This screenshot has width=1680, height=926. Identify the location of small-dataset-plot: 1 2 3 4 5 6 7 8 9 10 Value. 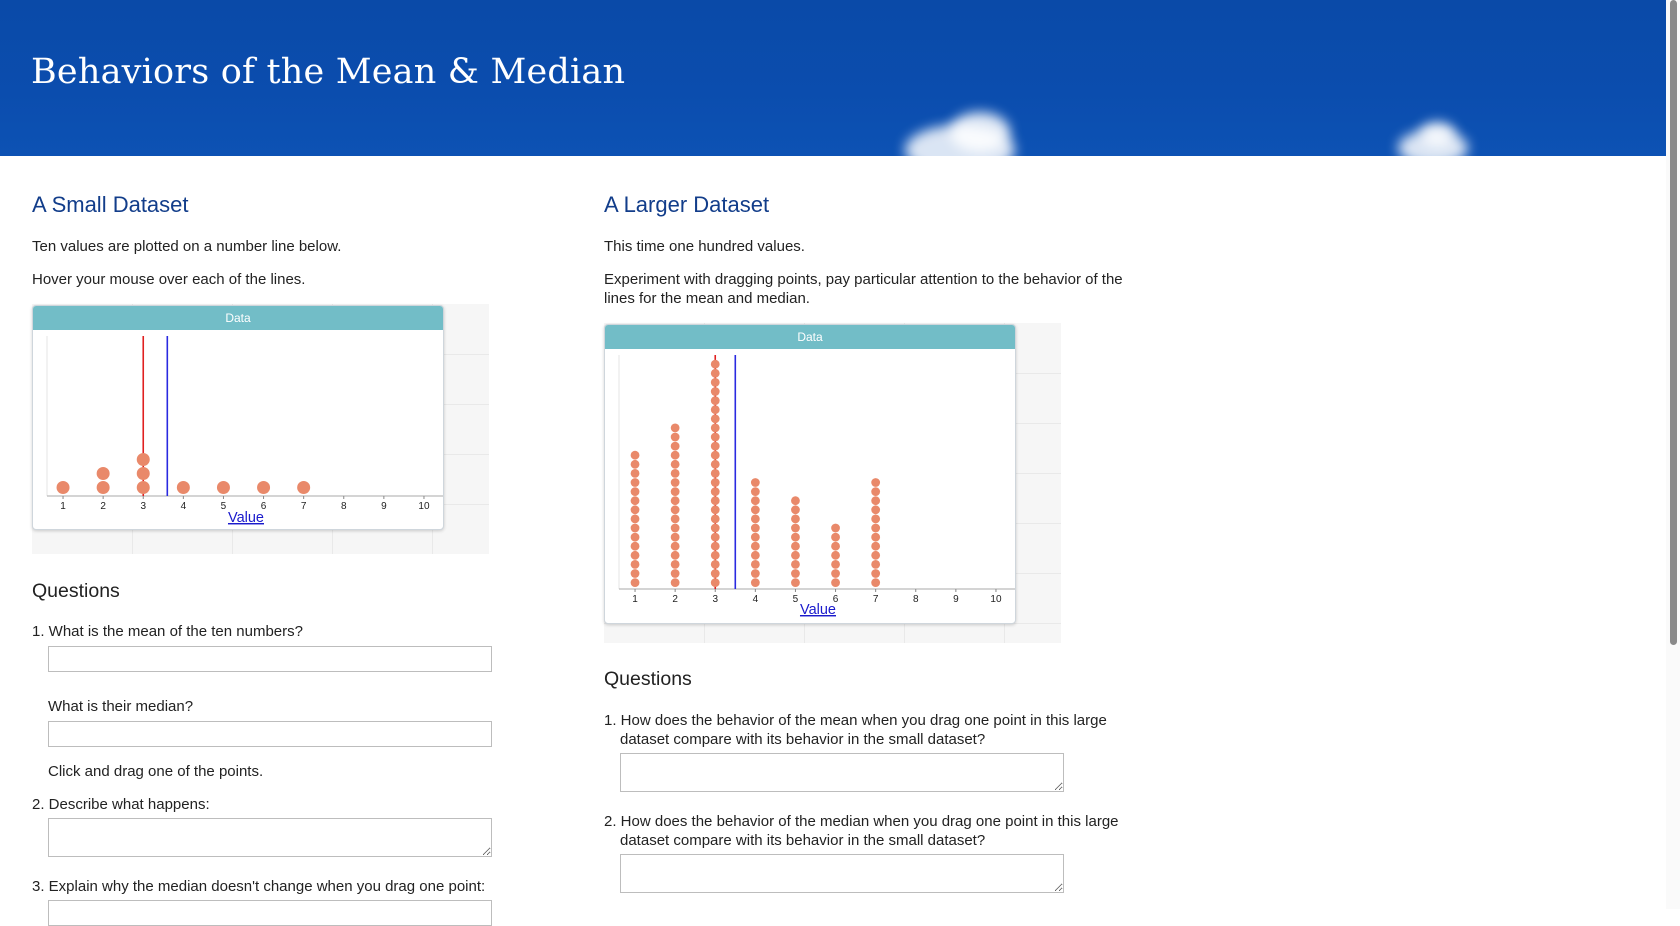
(238, 417).